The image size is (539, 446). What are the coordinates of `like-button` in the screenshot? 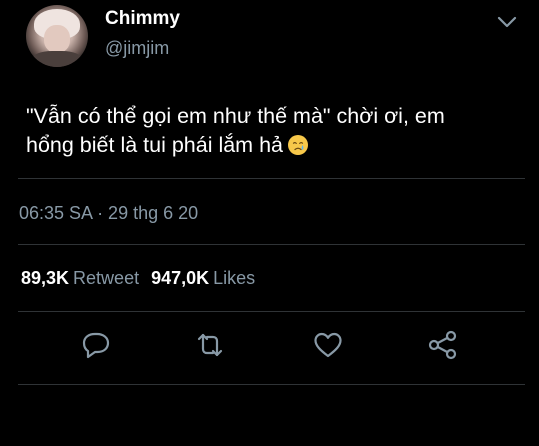 It's located at (328, 347).